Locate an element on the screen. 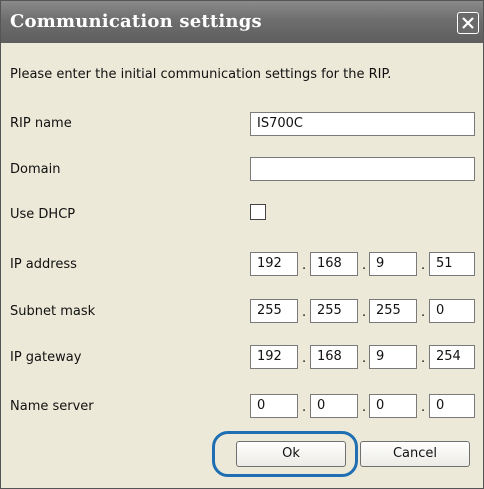  ip-address-octet-4: 51 is located at coordinates (452, 264).